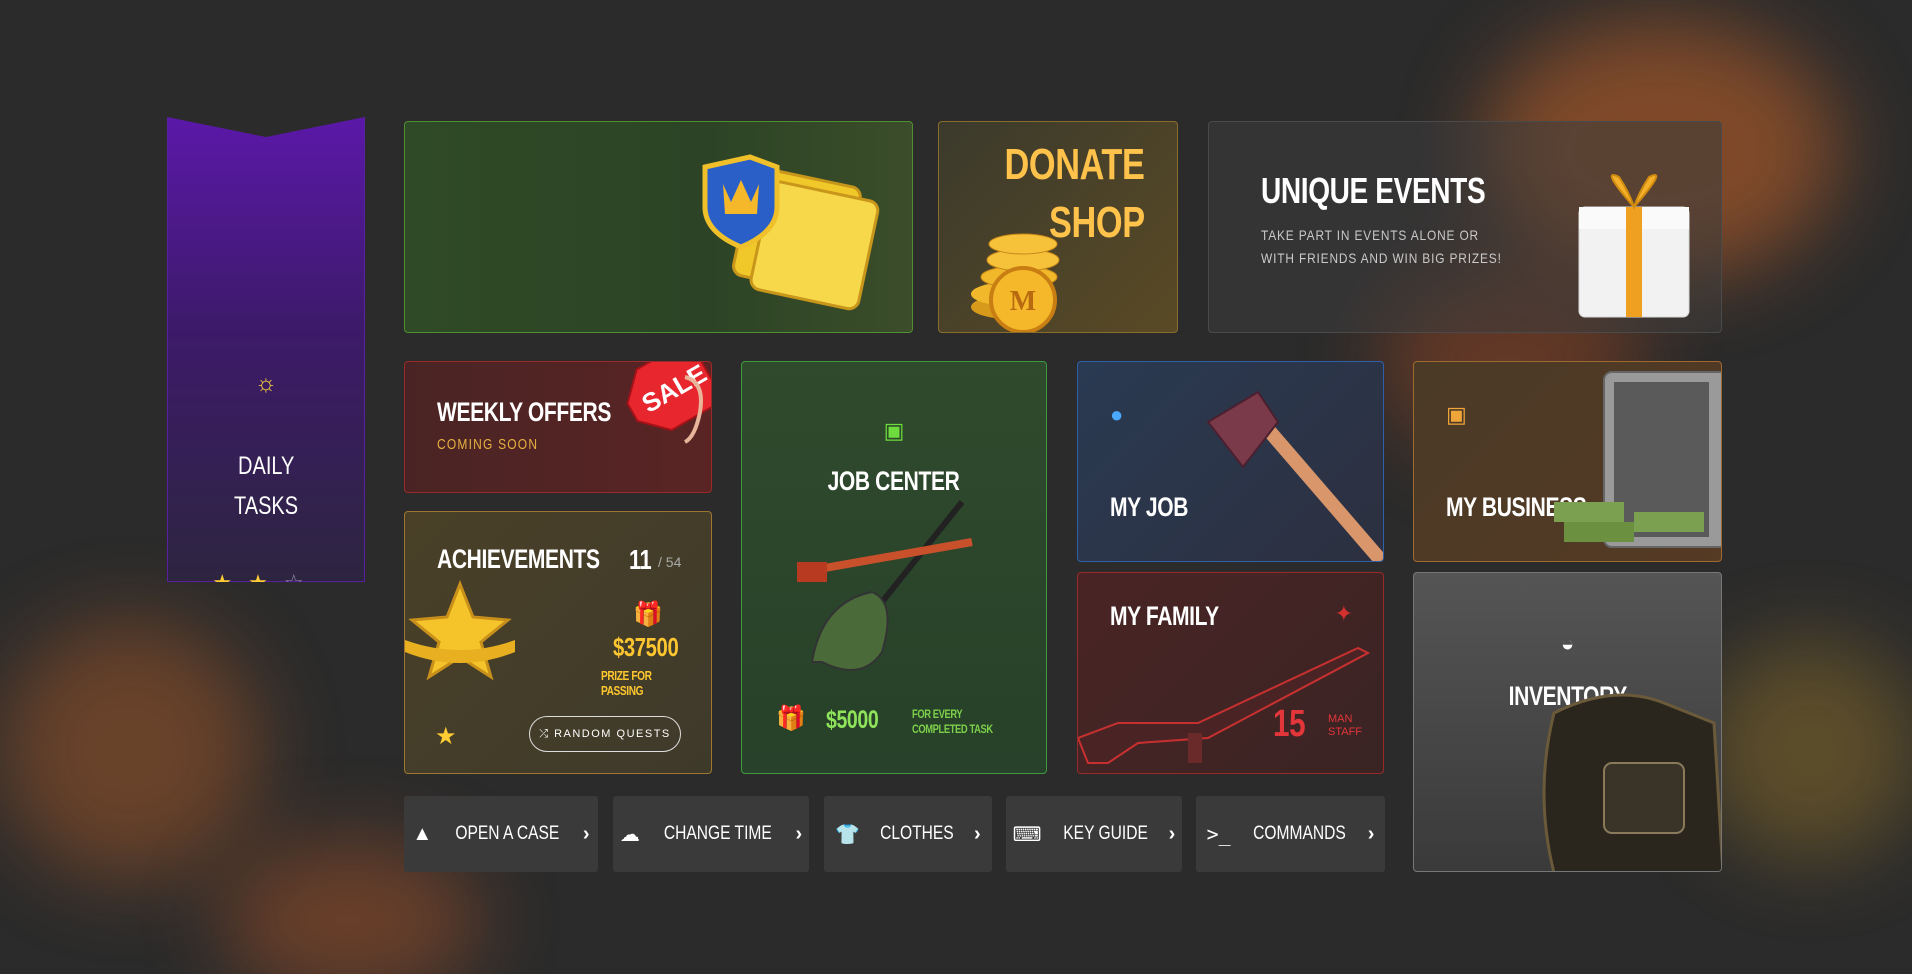 This screenshot has width=1912, height=974. What do you see at coordinates (446, 736) in the screenshot?
I see `small-star-icon: ★` at bounding box center [446, 736].